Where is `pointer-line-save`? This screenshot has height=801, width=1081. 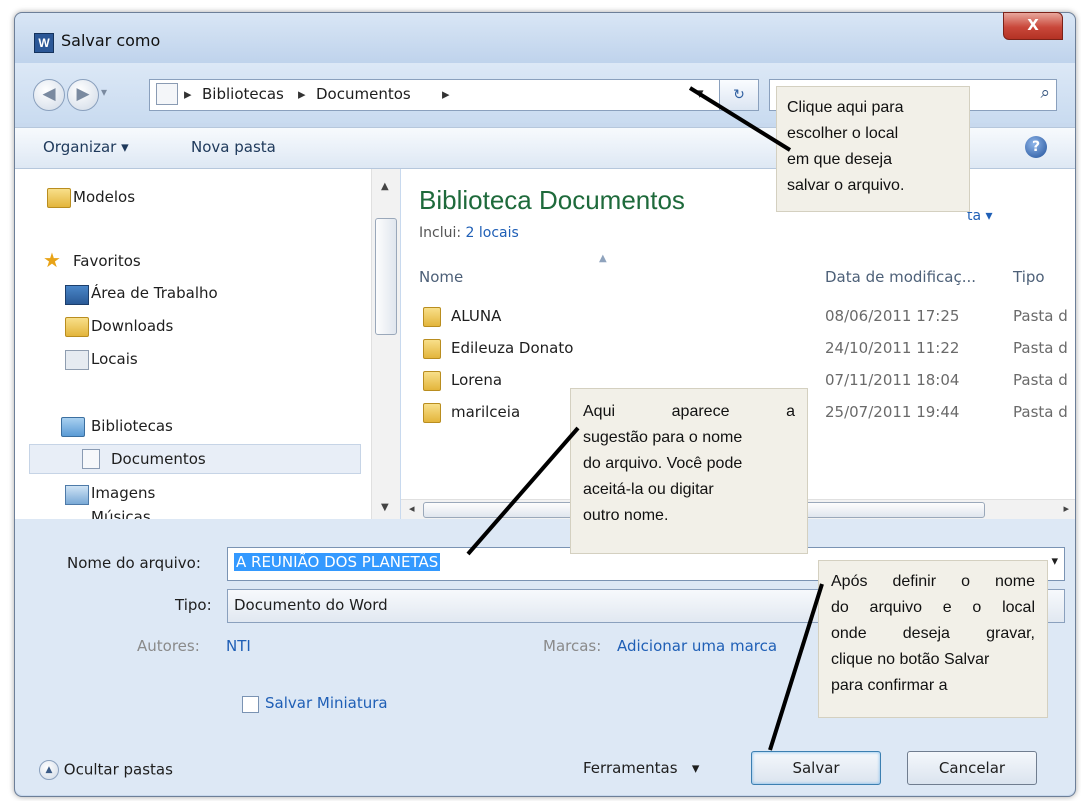 pointer-line-save is located at coordinates (796, 667).